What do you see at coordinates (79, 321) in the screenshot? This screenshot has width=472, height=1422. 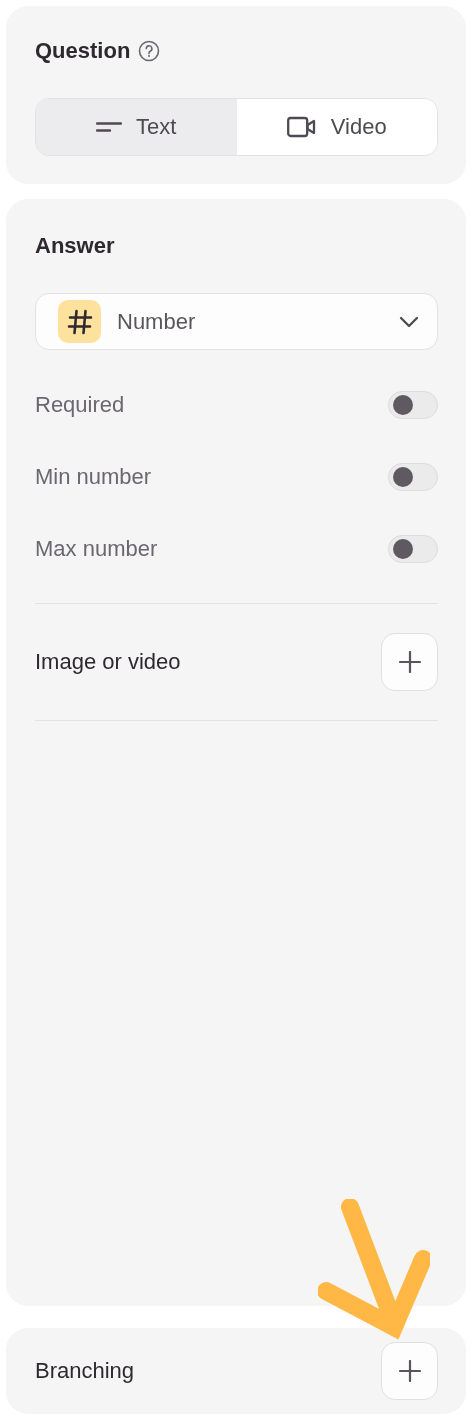 I see `hash-icon` at bounding box center [79, 321].